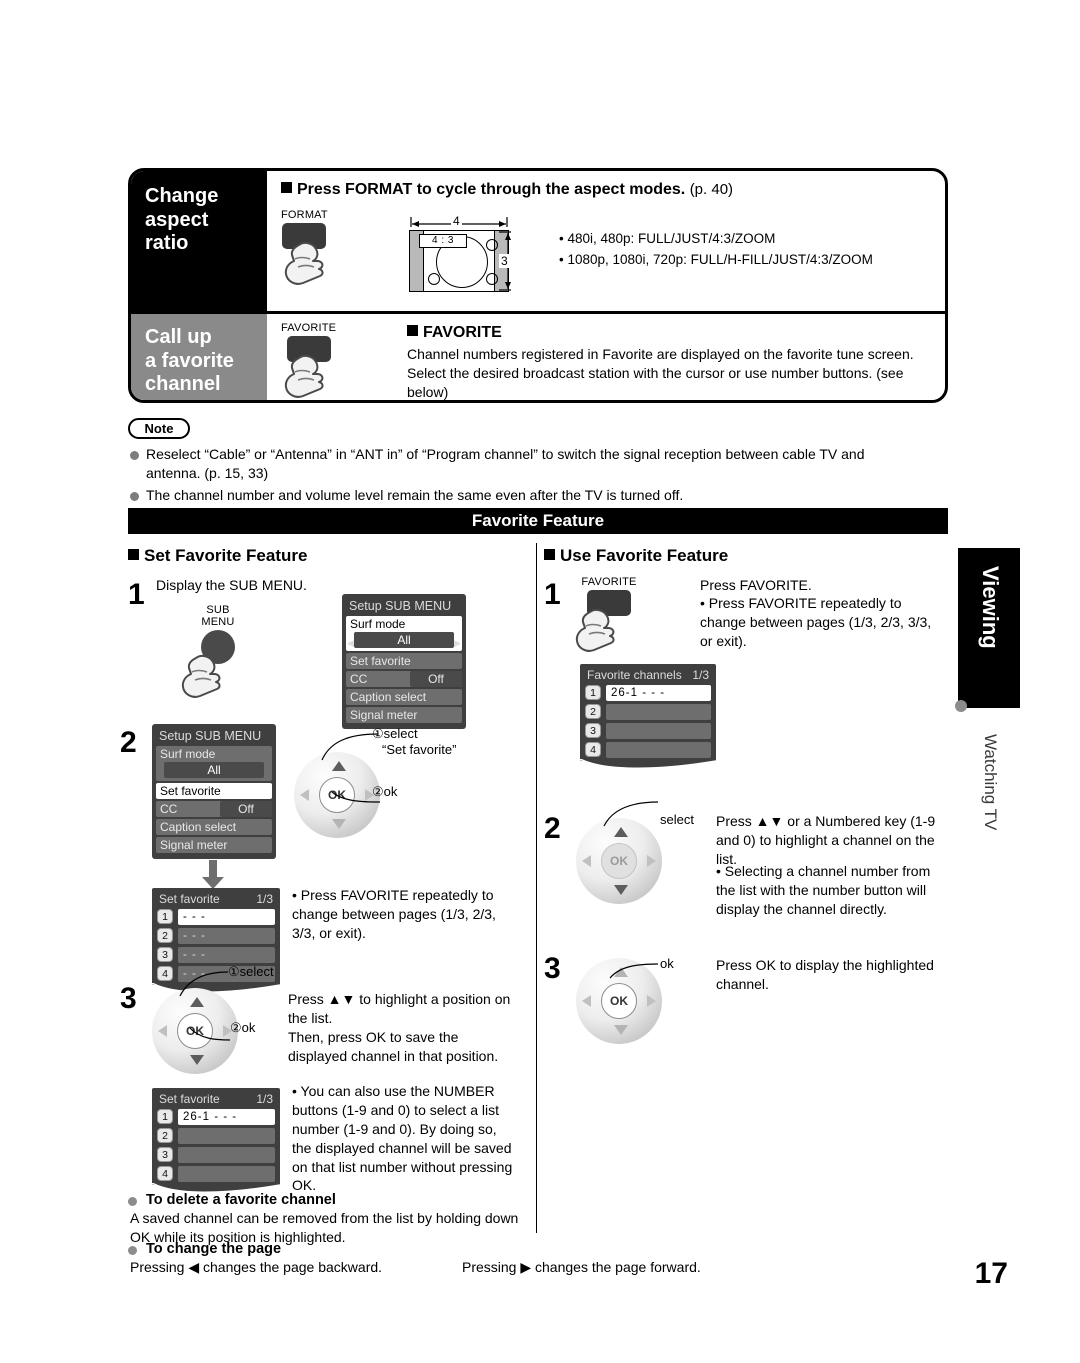 The height and width of the screenshot is (1363, 1080). I want to click on sub-menu-button-caption-line1: SUB, so click(218, 610).